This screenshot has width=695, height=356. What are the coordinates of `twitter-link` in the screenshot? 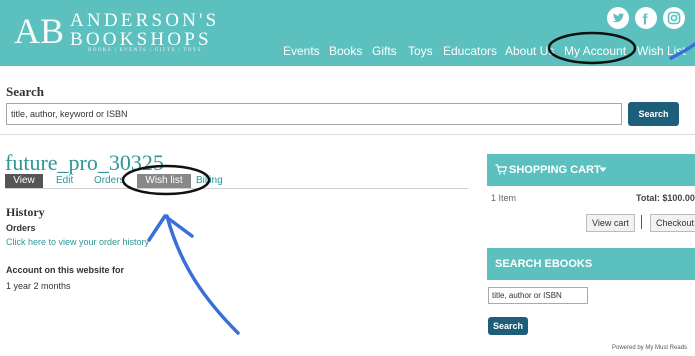 It's located at (618, 18).